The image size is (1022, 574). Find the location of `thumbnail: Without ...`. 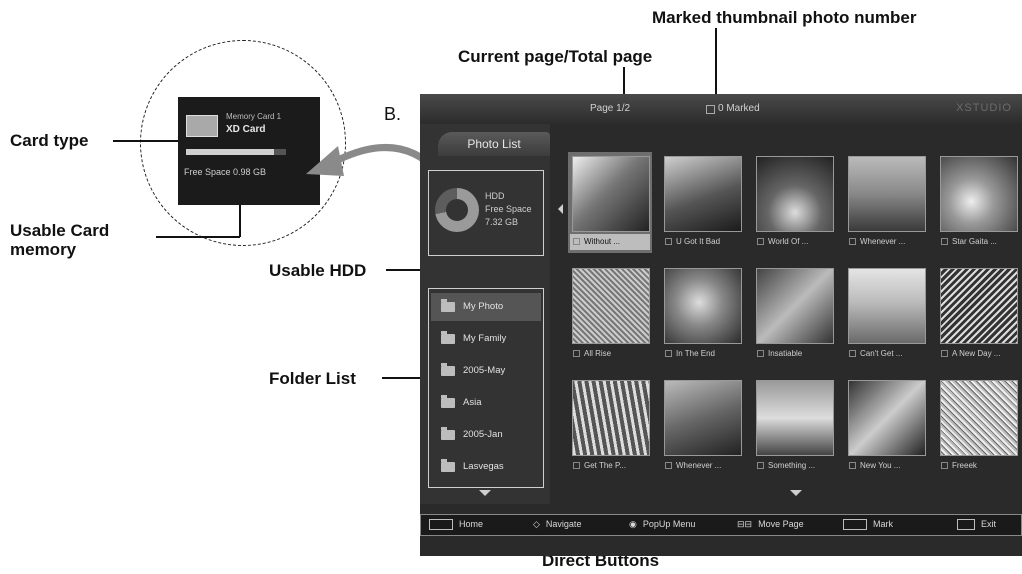

thumbnail: Without ... is located at coordinates (610, 202).